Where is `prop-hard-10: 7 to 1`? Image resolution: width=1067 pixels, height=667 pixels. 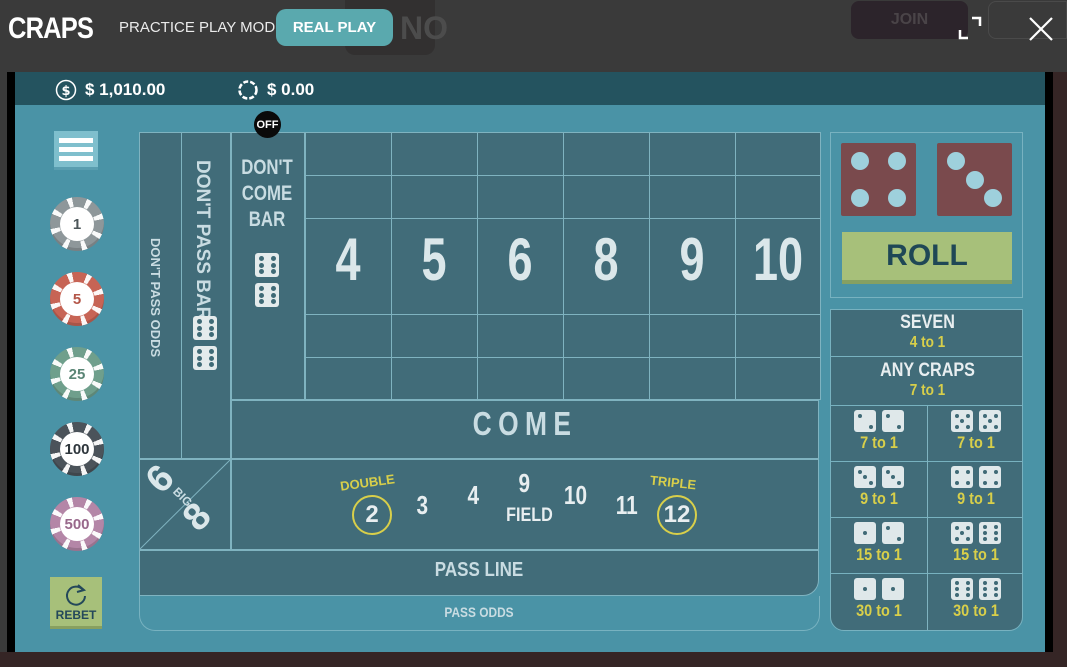
prop-hard-10: 7 to 1 is located at coordinates (975, 434).